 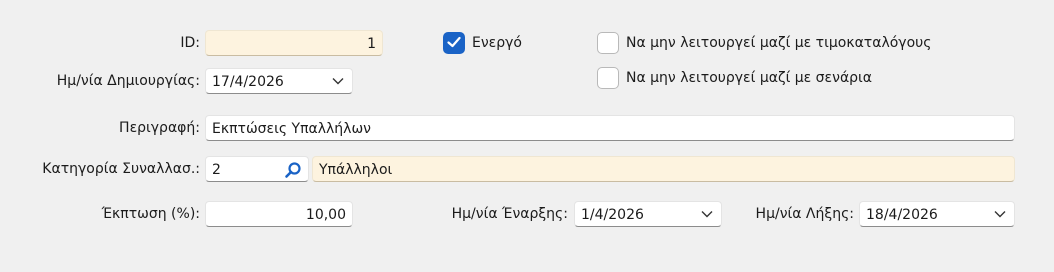 I want to click on discount-label: Έκπτωση (%):, so click(x=150, y=214).